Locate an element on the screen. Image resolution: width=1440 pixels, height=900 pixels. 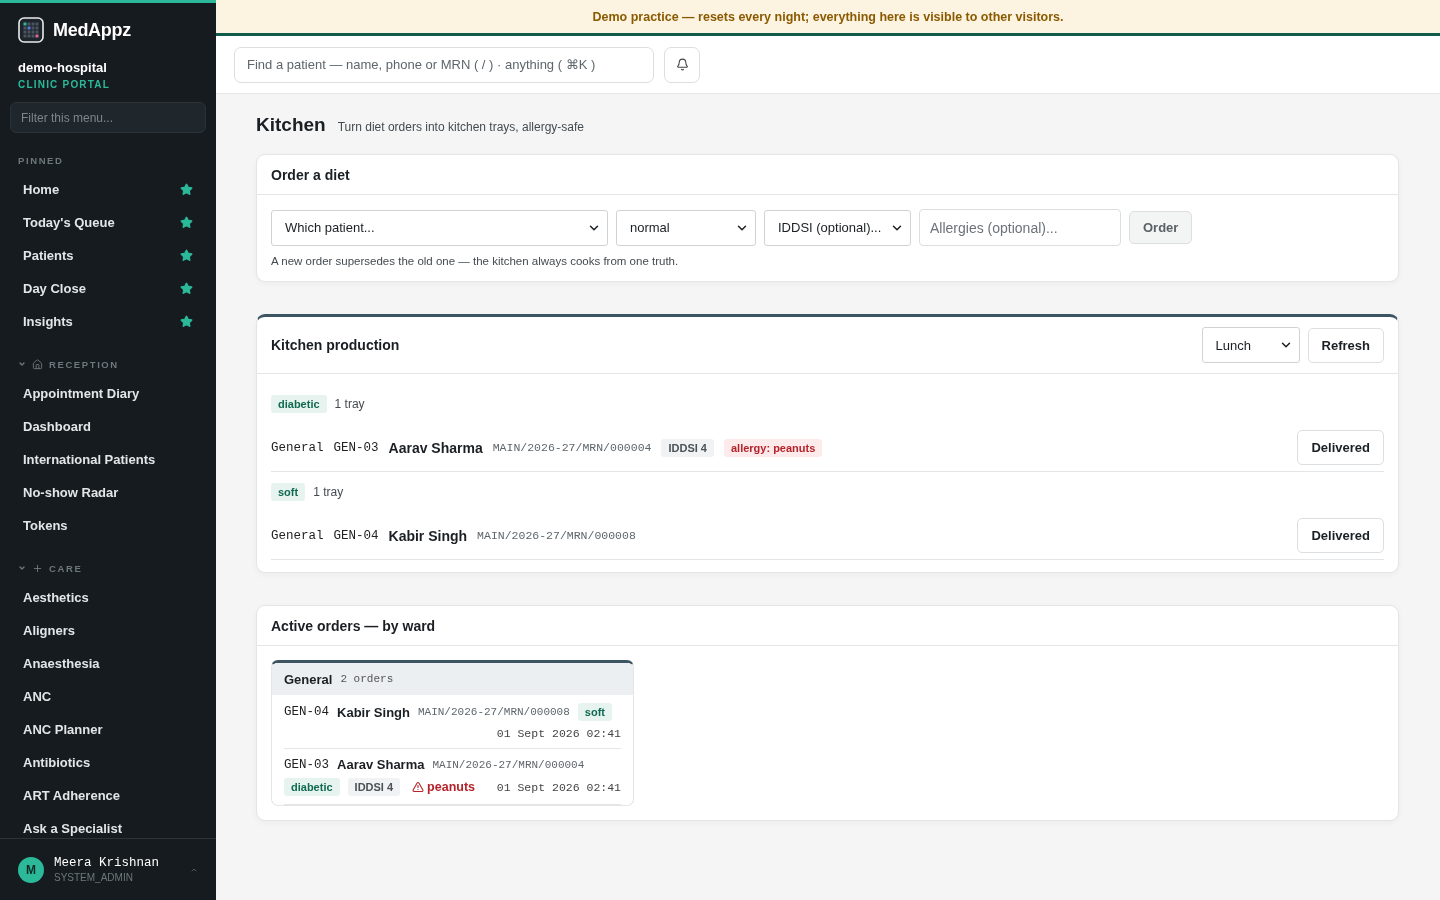
nav-item: Dashboard is located at coordinates (108, 426).